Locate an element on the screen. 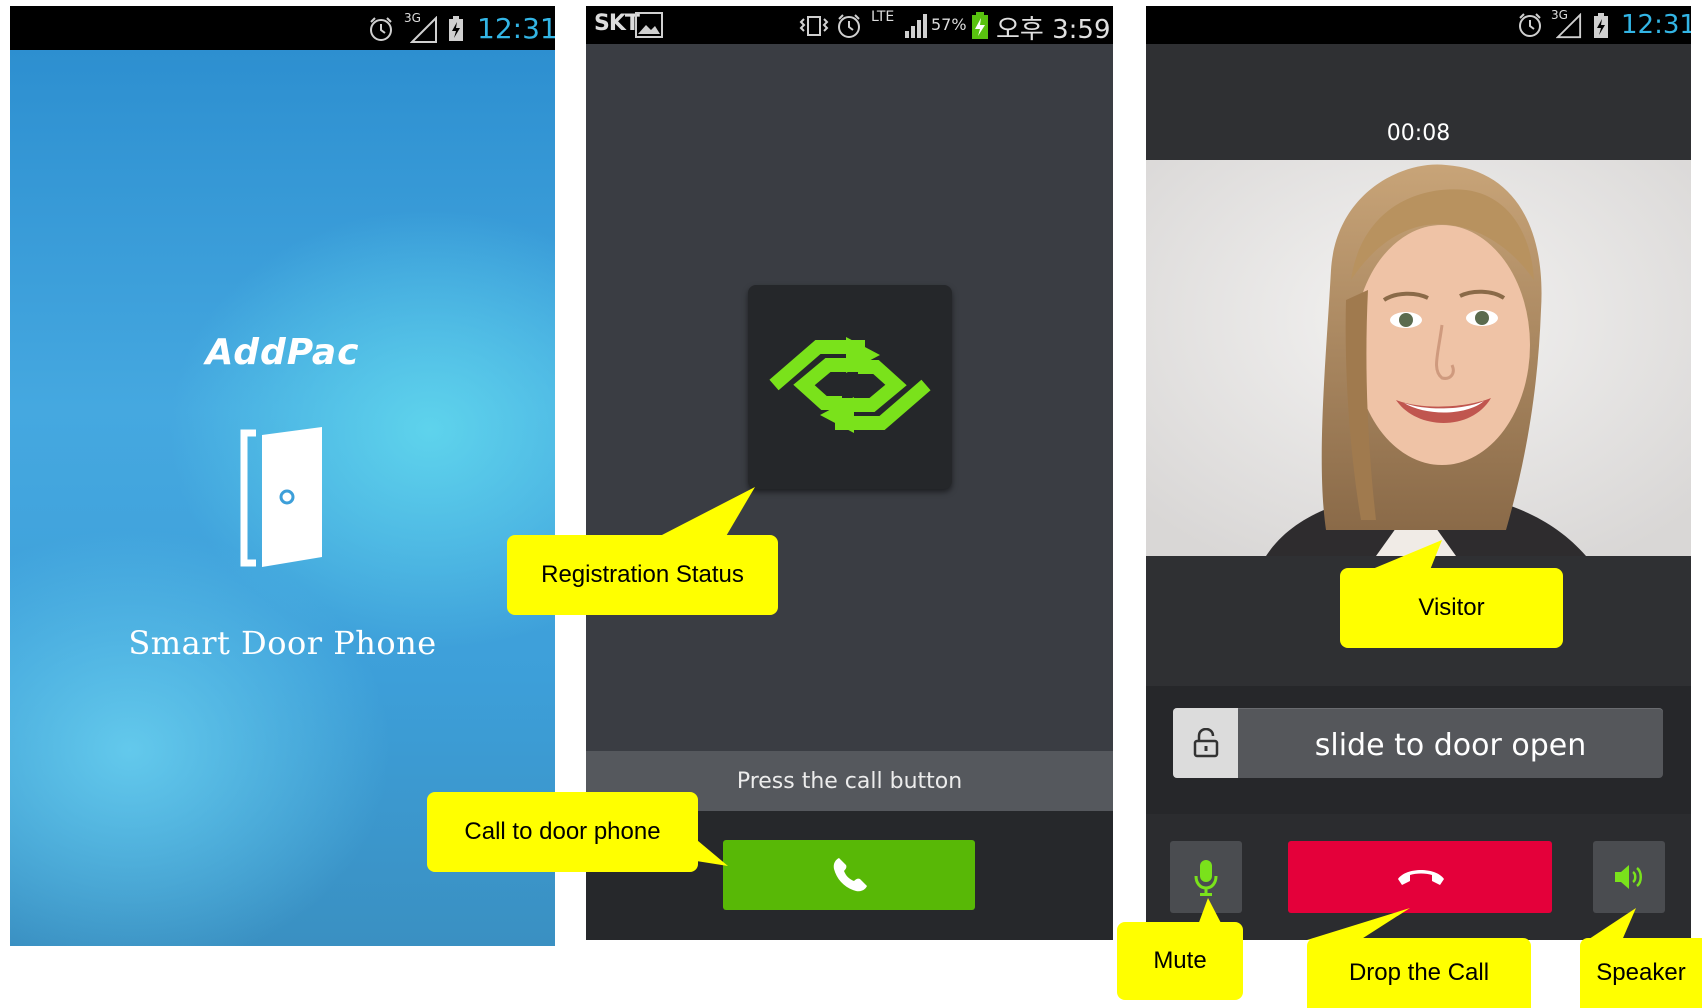  drop-call-button is located at coordinates (1420, 877).